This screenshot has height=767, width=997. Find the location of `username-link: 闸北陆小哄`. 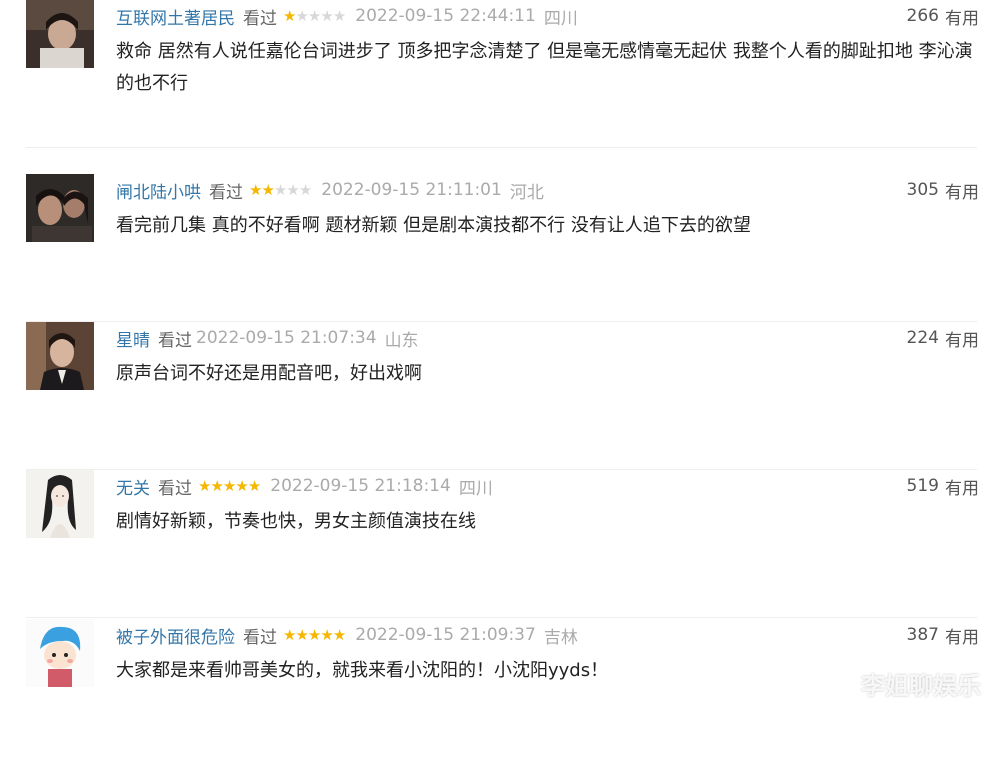

username-link: 闸北陆小哄 is located at coordinates (158, 190).